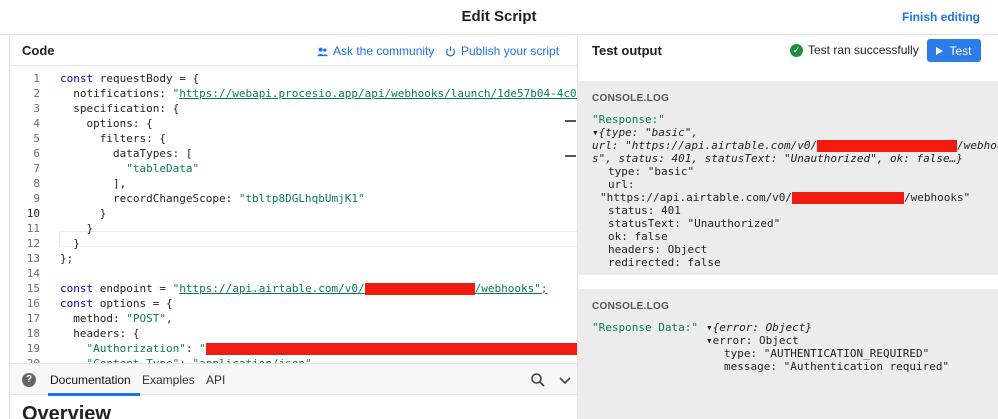  What do you see at coordinates (293, 108) in the screenshot?
I see `code-line: 3 specification: {` at bounding box center [293, 108].